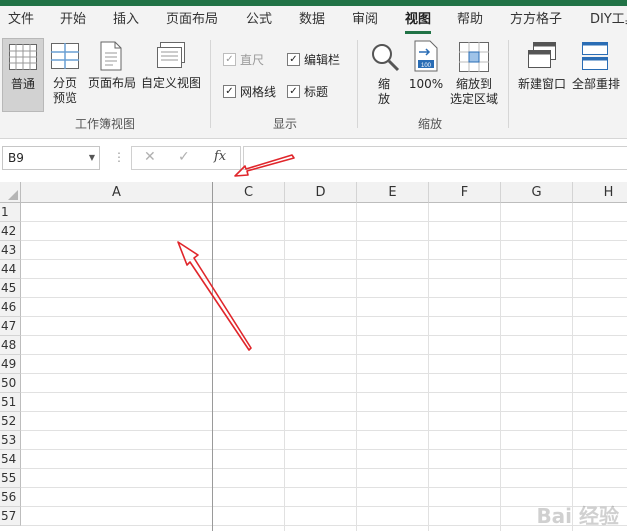 Image resolution: width=627 pixels, height=531 pixels. What do you see at coordinates (10, 307) in the screenshot?
I see `row-header: 46` at bounding box center [10, 307].